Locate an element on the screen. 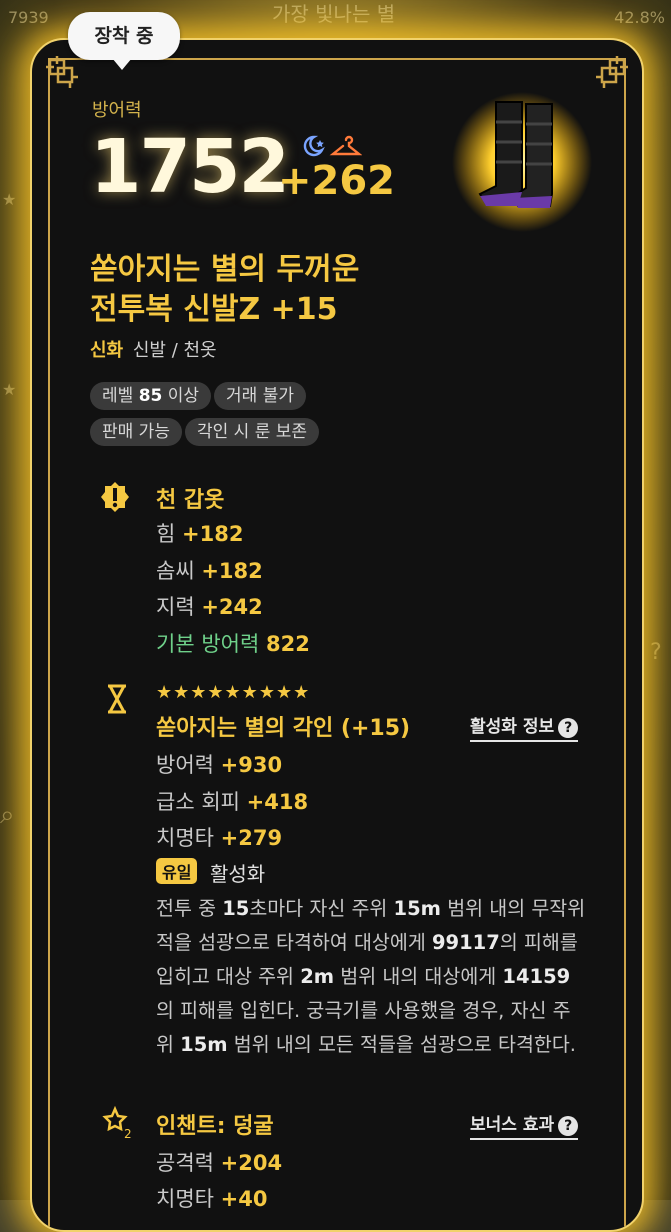 The image size is (671, 1232). moon-star-icon is located at coordinates (314, 146).